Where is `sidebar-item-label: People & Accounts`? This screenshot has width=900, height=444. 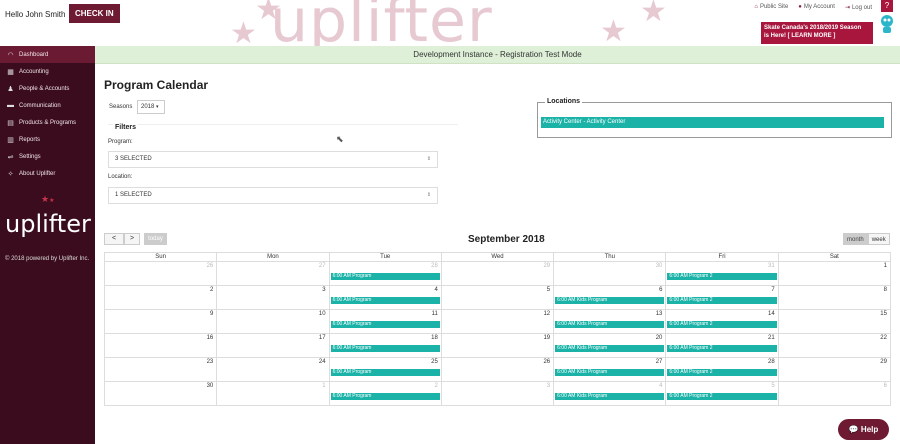
sidebar-item-label: People & Accounts is located at coordinates (44, 88).